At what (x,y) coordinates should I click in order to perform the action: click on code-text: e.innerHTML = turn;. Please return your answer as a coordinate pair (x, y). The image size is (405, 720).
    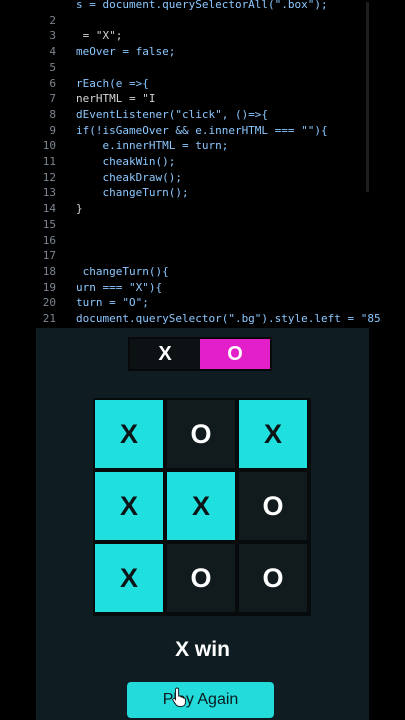
    Looking at the image, I should click on (152, 146).